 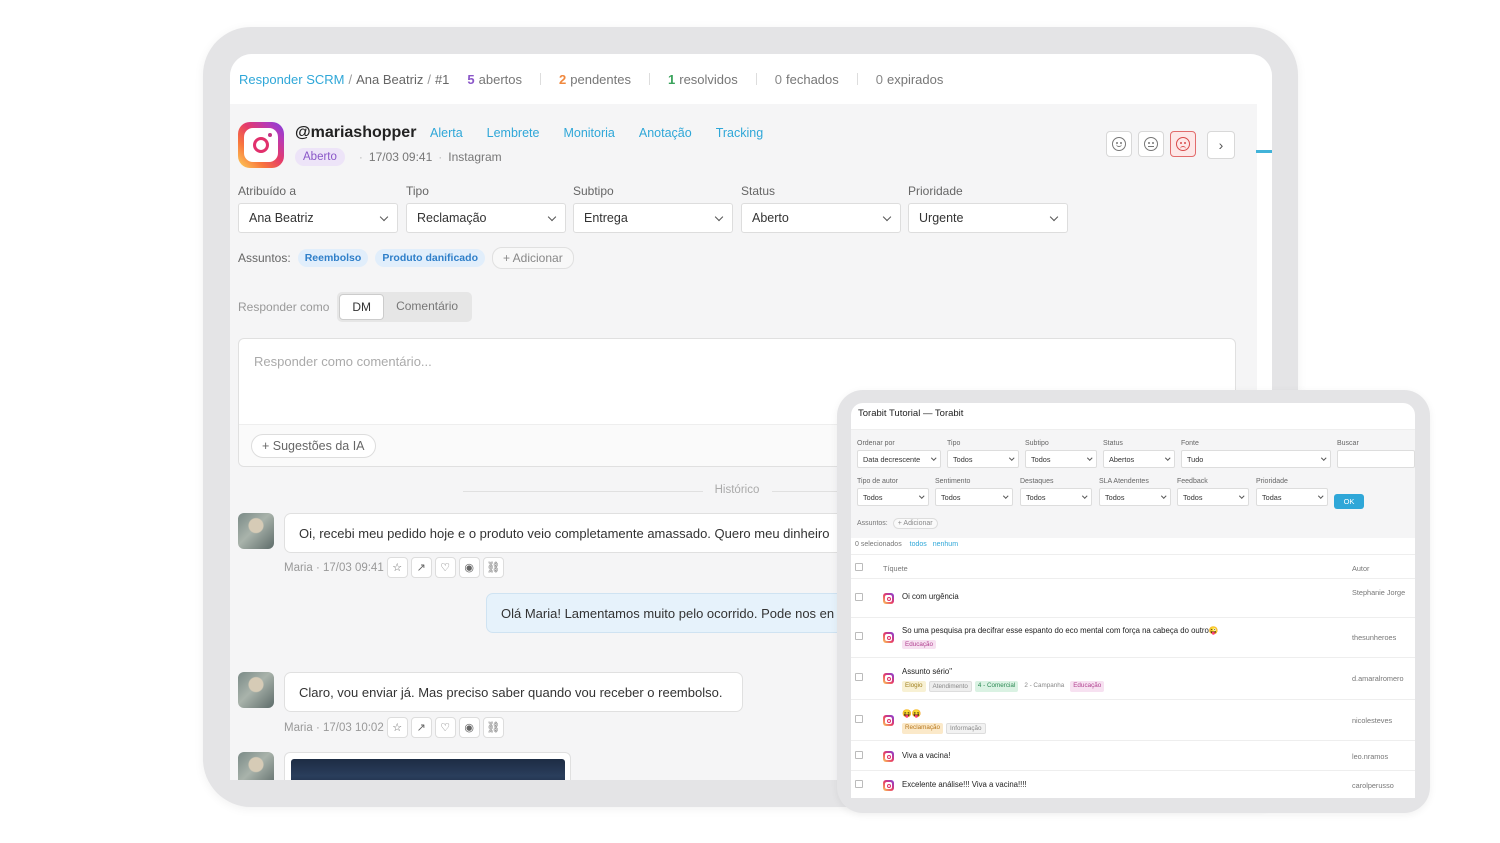 What do you see at coordinates (428, 769) in the screenshot?
I see `attachment-image` at bounding box center [428, 769].